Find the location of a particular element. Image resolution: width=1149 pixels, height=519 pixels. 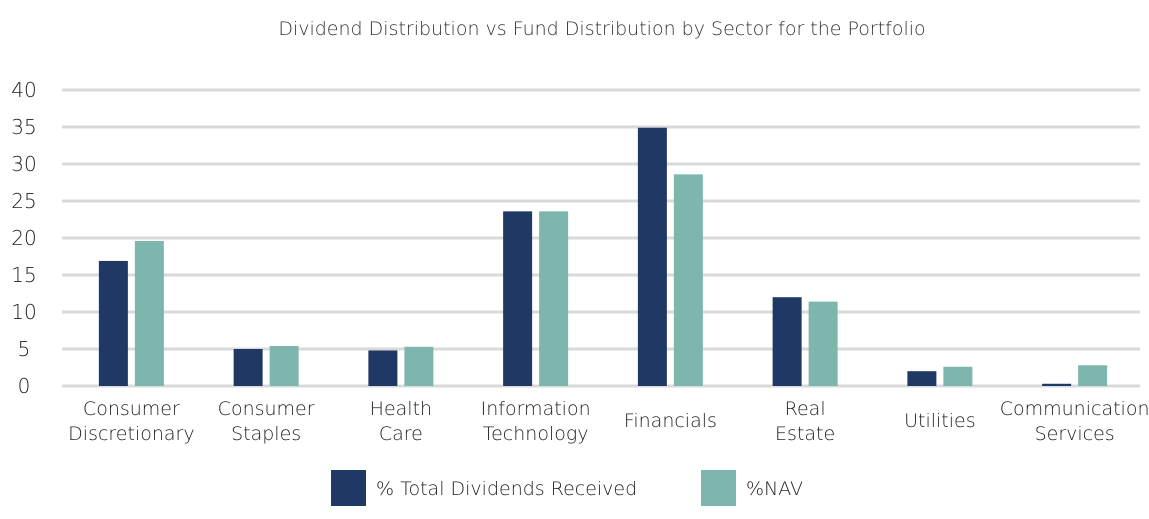

x-tick-label: Communication Services is located at coordinates (1074, 421).